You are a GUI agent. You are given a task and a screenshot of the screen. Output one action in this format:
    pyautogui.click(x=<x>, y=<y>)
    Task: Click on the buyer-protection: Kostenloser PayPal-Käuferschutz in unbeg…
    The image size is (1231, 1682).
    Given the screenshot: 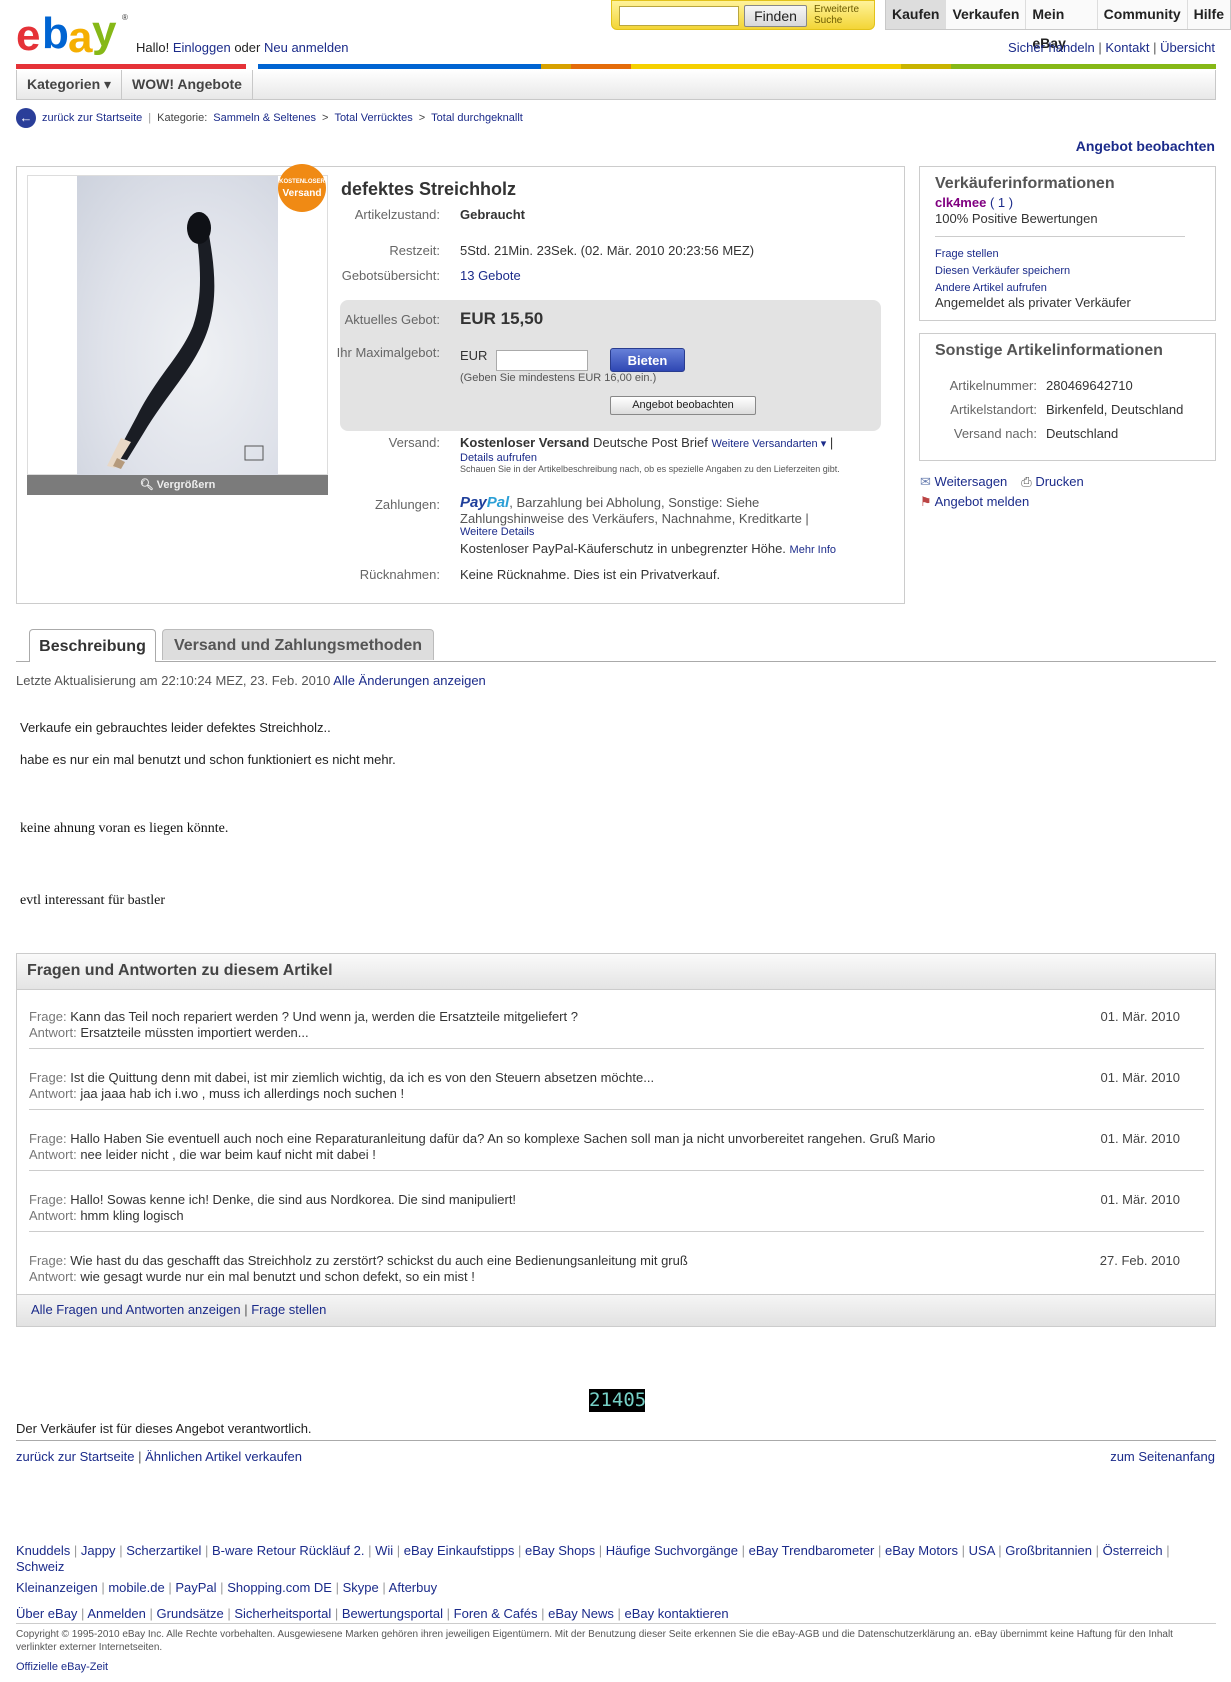 What is the action you would take?
    pyautogui.click(x=648, y=548)
    